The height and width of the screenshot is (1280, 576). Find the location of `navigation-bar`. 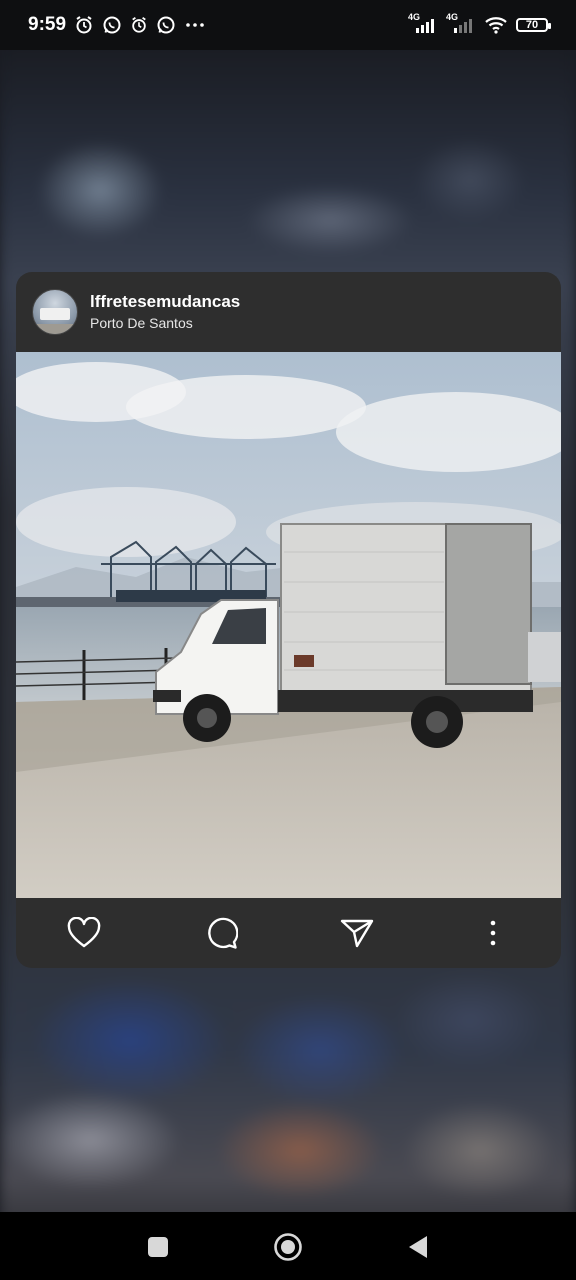

navigation-bar is located at coordinates (288, 1246).